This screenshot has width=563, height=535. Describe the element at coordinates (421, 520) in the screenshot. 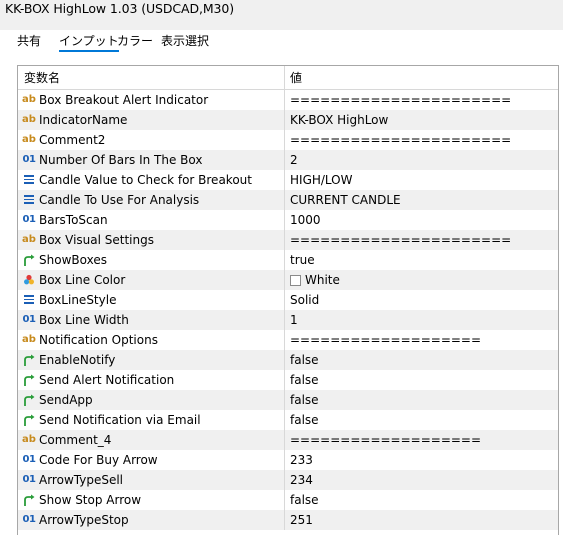

I see `parameter-value-cell: 251` at that location.